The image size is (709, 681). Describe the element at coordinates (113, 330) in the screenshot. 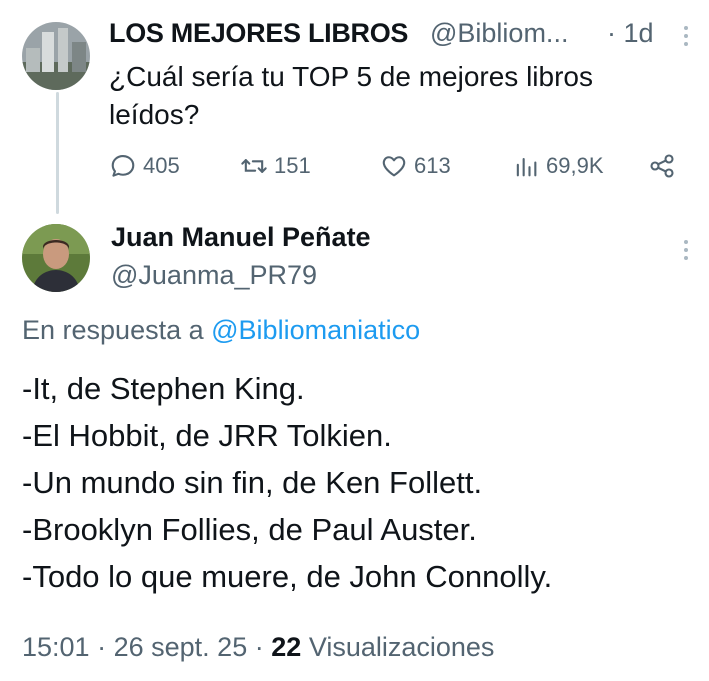

I see `reply-prefix: En respuesta a` at that location.